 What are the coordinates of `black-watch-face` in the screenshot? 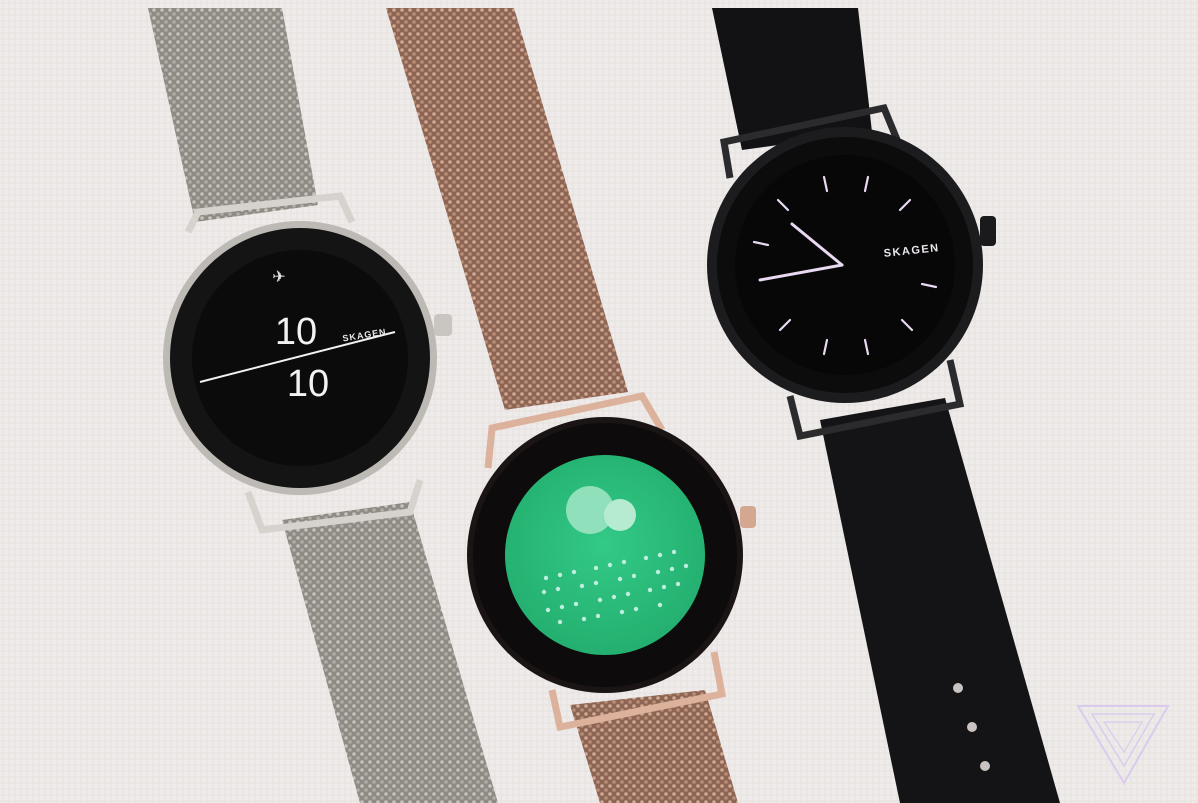 It's located at (845, 265).